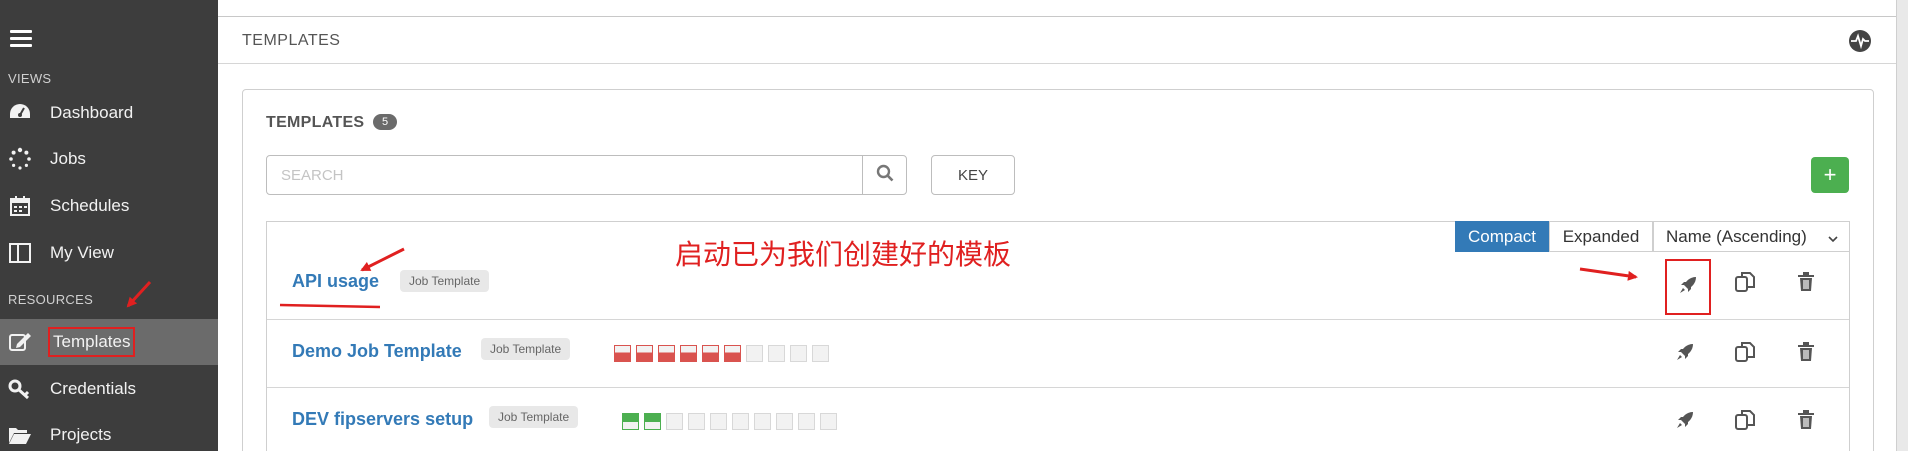 The image size is (1908, 451). What do you see at coordinates (92, 342) in the screenshot?
I see `sidebar-item-label: Templates` at bounding box center [92, 342].